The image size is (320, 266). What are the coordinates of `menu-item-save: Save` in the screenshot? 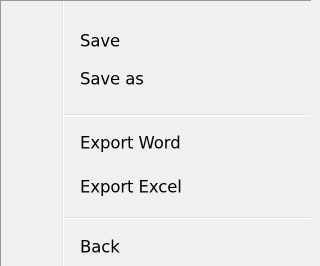 It's located at (156, 41).